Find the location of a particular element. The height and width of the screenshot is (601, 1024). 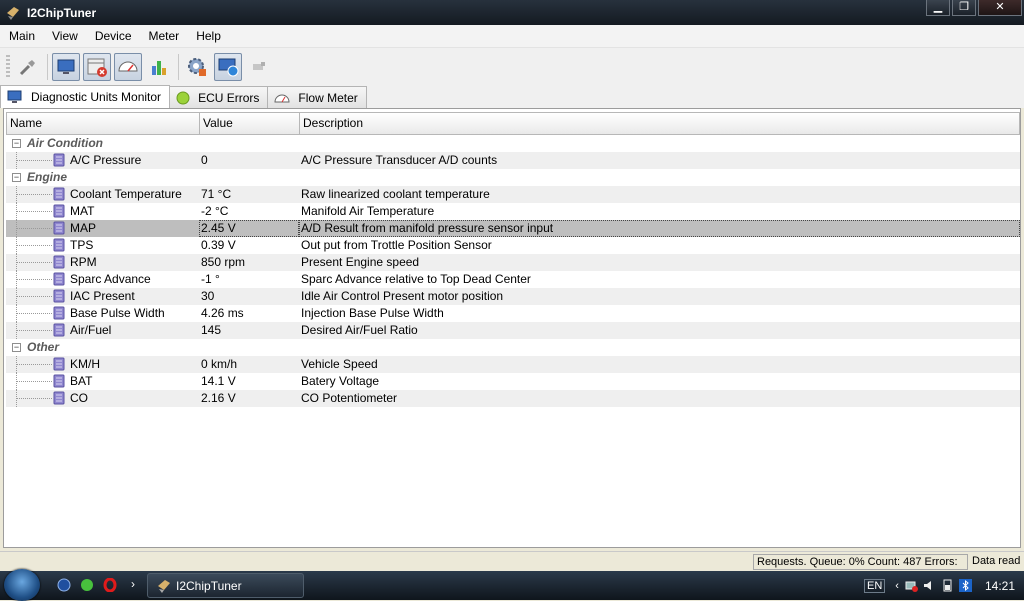

chart-button is located at coordinates (159, 67).